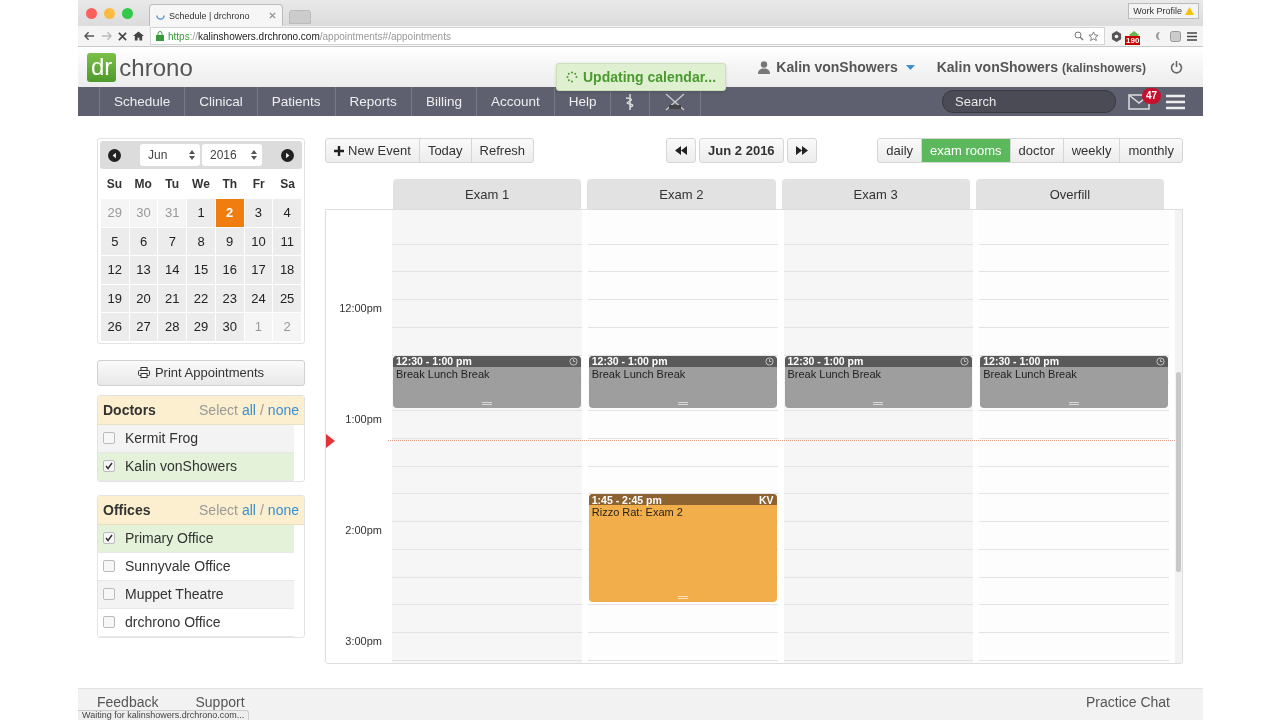 The width and height of the screenshot is (1280, 720). Describe the element at coordinates (143, 270) in the screenshot. I see `calendar-day: 13` at that location.